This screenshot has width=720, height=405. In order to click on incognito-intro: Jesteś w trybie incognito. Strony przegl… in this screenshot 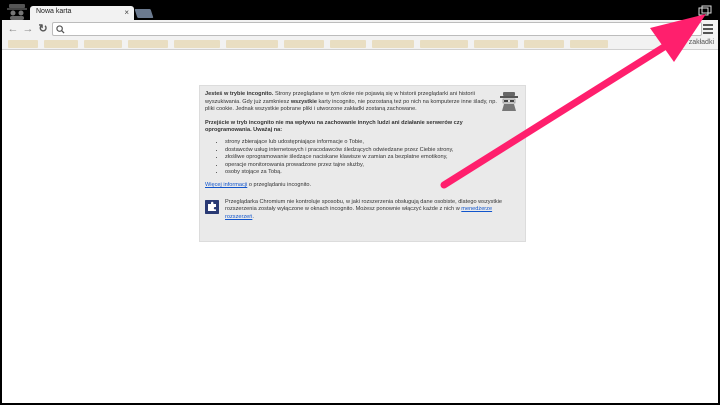, I will do `click(355, 102)`.